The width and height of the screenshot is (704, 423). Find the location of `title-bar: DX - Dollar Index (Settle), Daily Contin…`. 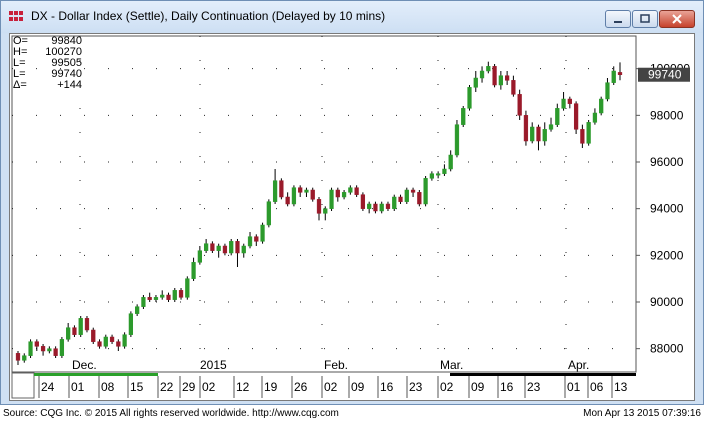

title-bar: DX - Dollar Index (Settle), Daily Contin… is located at coordinates (352, 17).